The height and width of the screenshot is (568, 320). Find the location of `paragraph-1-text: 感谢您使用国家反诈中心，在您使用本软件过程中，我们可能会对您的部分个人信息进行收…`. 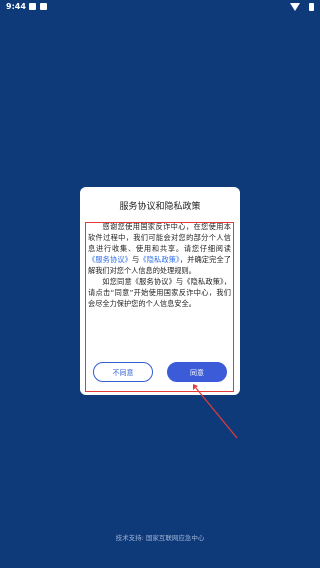

paragraph-1-text: 感谢您使用国家反诈中心，在您使用本软件过程中，我们可能会对您的部分个人信息进行收… is located at coordinates (159, 237).